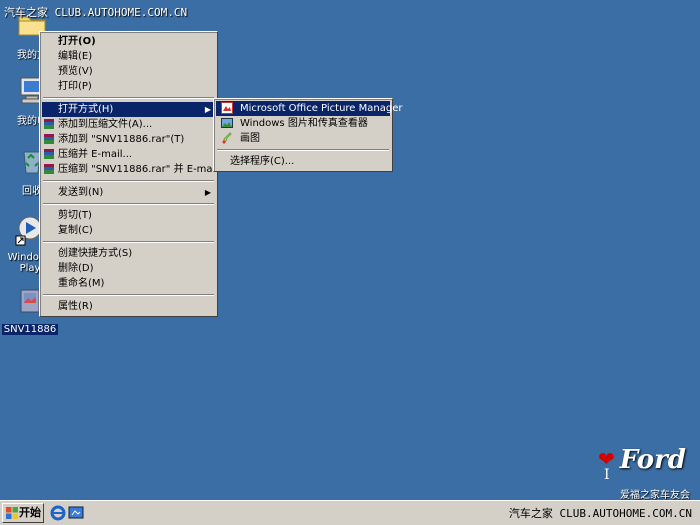 This screenshot has height=525, width=700. What do you see at coordinates (75, 56) in the screenshot?
I see `menu-item-label: 编辑(E)` at bounding box center [75, 56].